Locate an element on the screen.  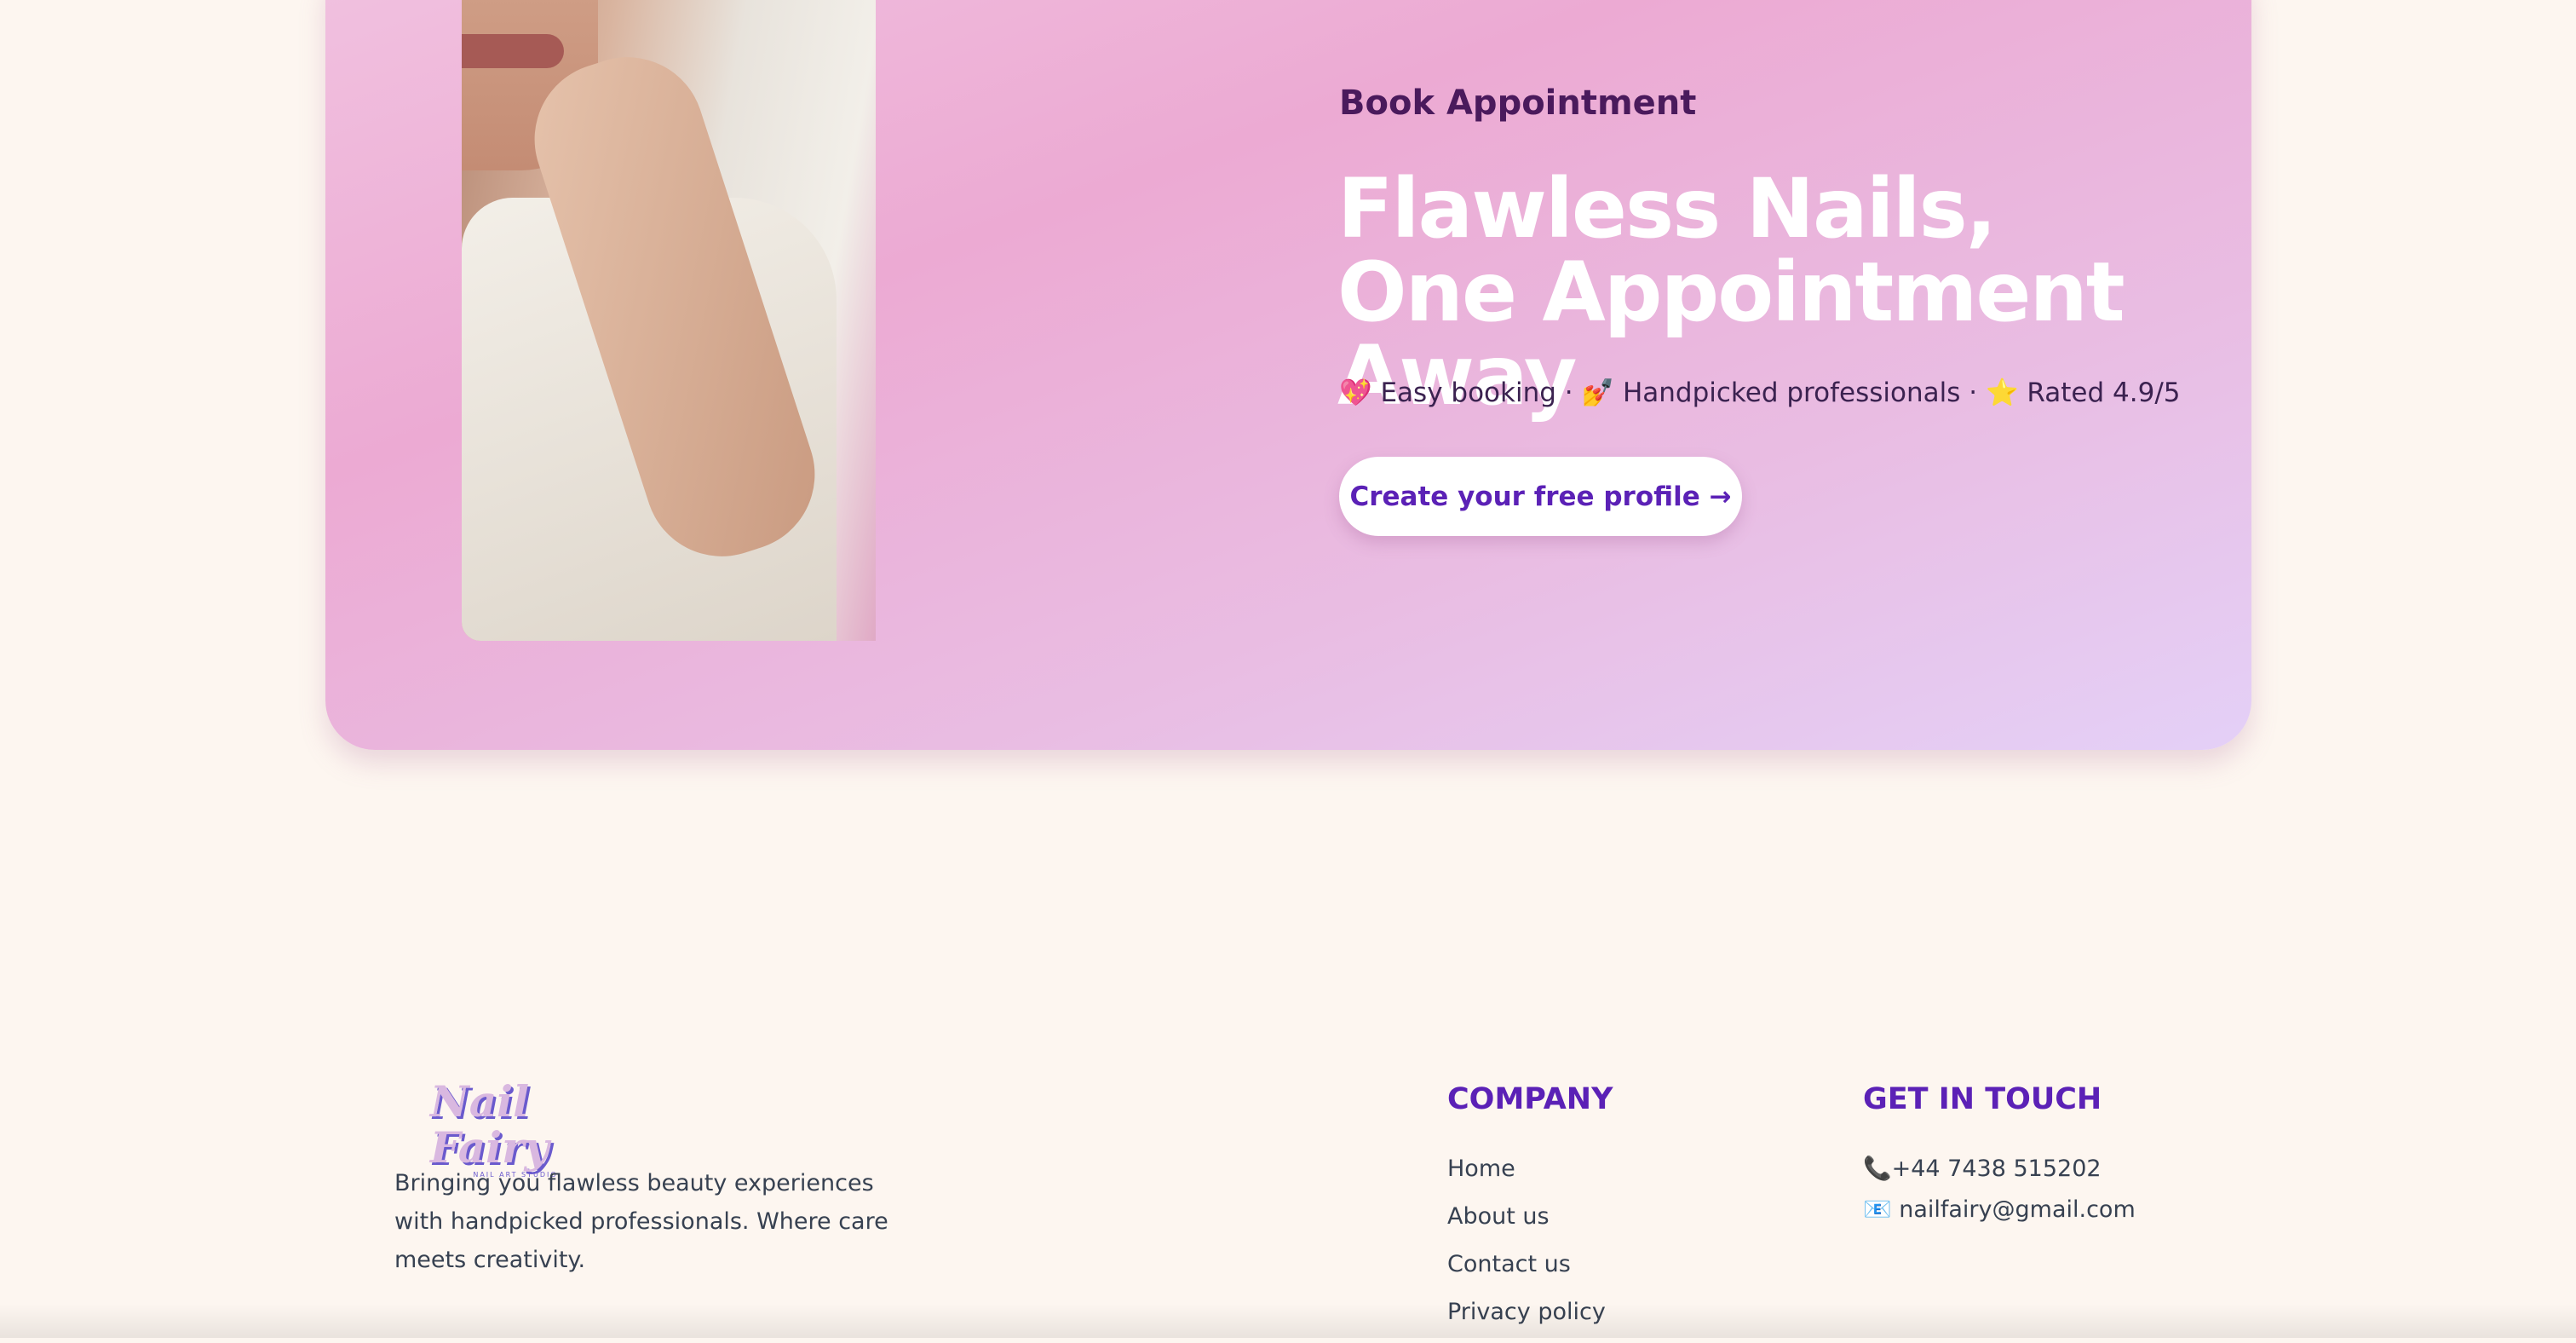
feature-professionals: Handpicked professionals is located at coordinates (1792, 393).